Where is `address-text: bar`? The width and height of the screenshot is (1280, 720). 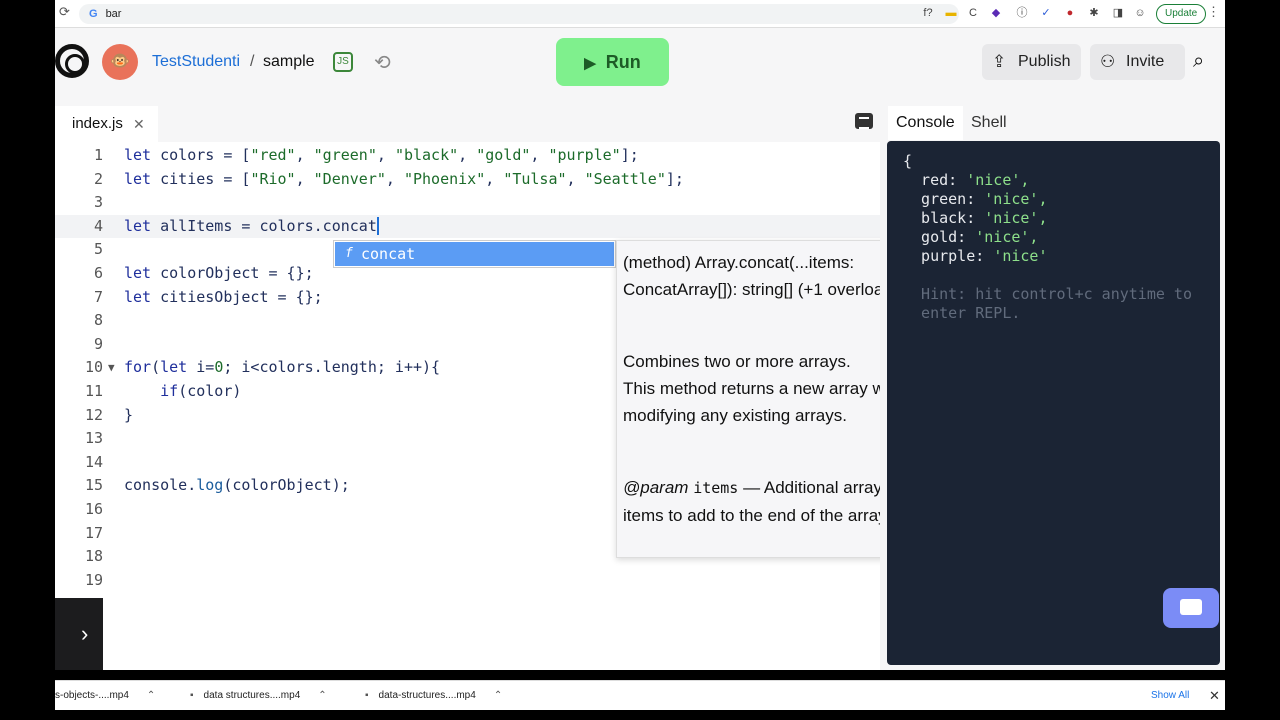 address-text: bar is located at coordinates (113, 14).